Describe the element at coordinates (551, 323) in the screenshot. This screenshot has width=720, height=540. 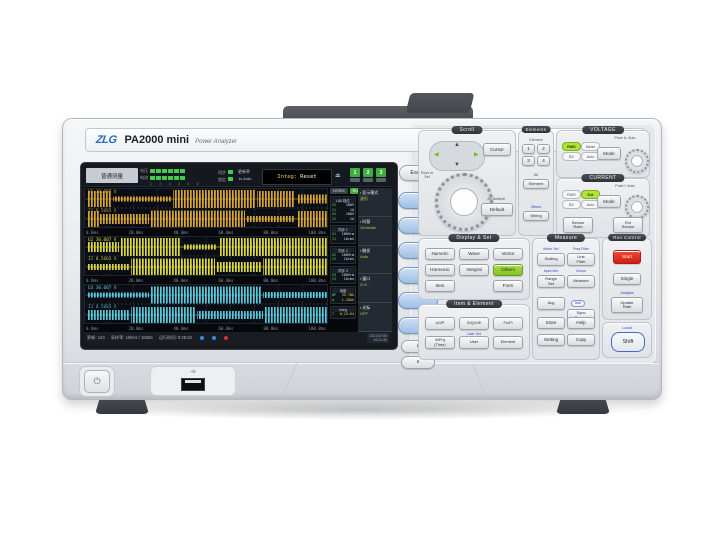
I see `measure-key-store: Store` at that location.